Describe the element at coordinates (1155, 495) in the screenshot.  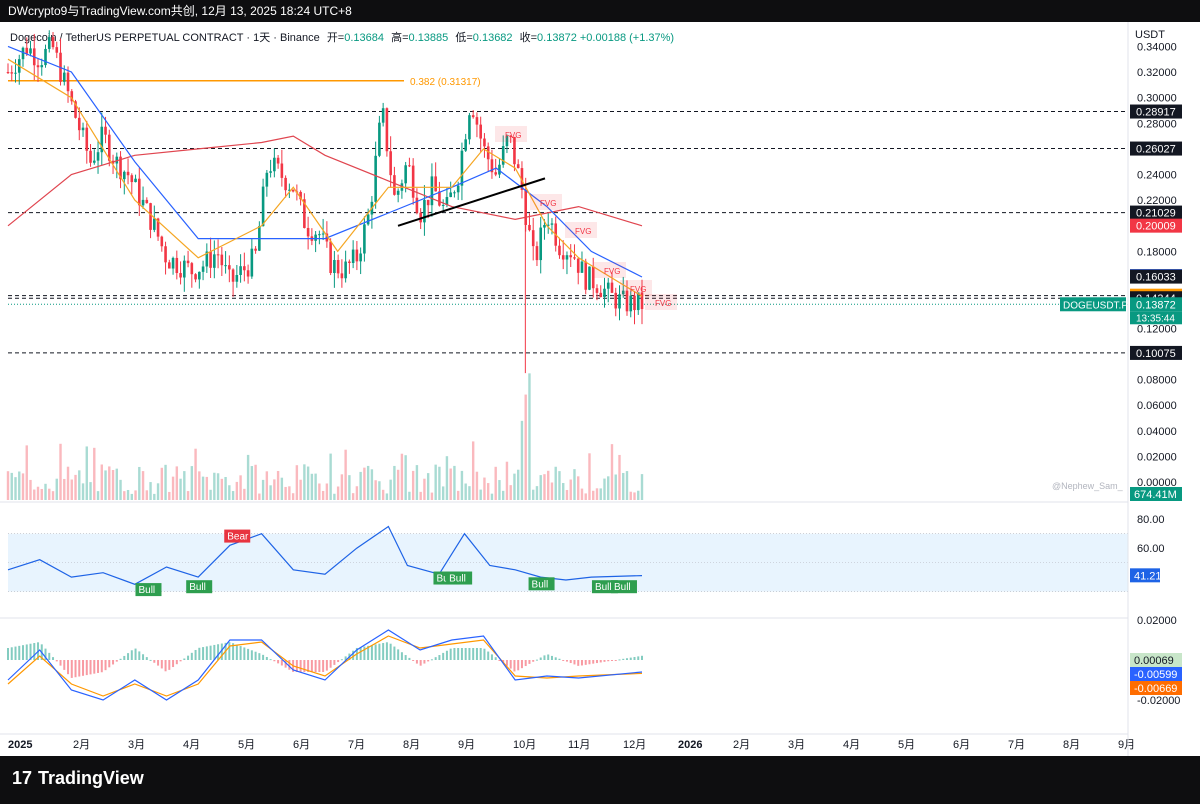
I see `volume-label: 674.41M` at that location.